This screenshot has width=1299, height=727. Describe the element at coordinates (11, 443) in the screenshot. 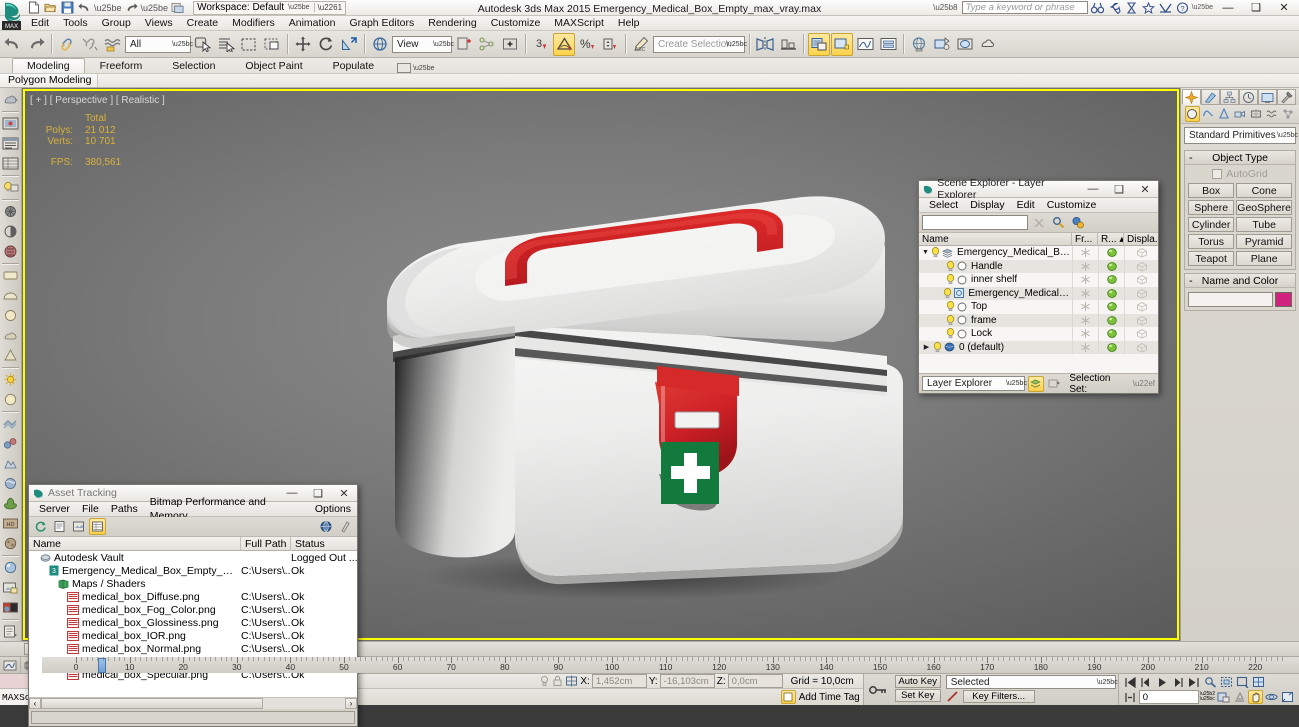

I see `vray-sphere-fade-icon` at that location.